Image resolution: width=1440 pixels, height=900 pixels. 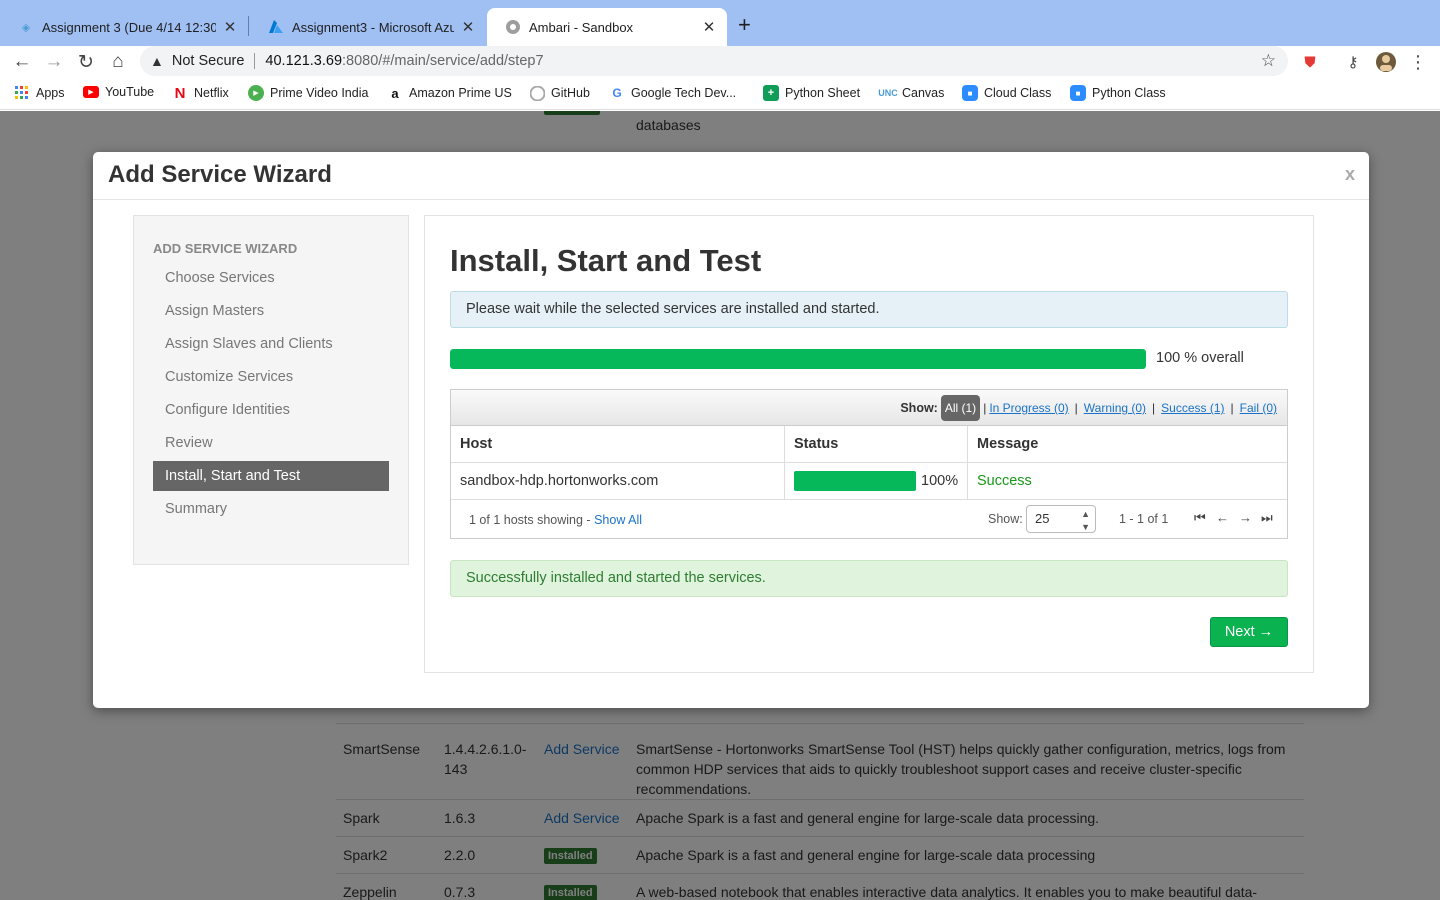 I want to click on last-page-icon: ⏭, so click(x=1267, y=518).